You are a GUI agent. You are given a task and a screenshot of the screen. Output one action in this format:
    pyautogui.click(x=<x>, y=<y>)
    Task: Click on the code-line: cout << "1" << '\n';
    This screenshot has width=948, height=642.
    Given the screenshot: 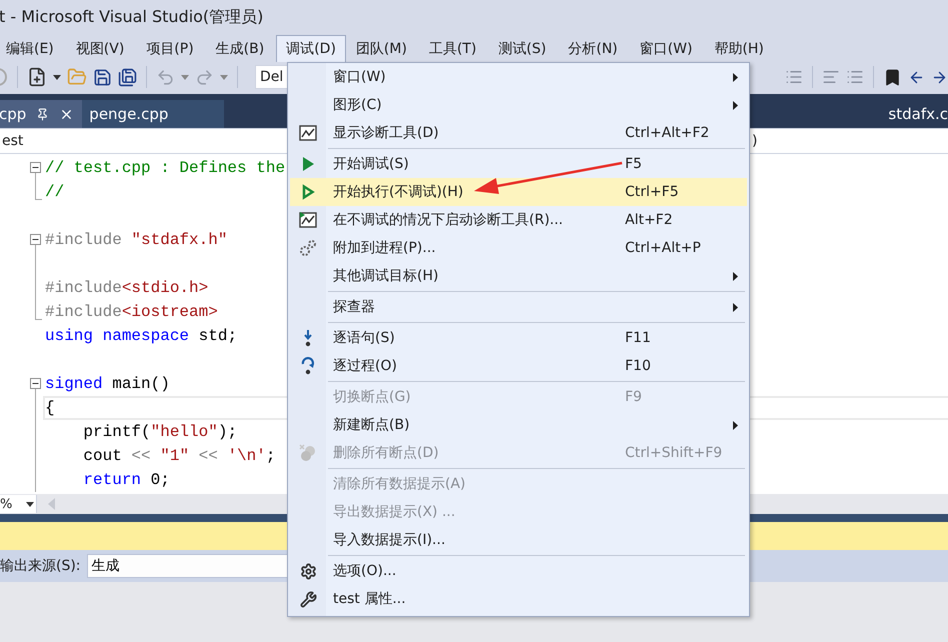 What is the action you would take?
    pyautogui.click(x=179, y=456)
    